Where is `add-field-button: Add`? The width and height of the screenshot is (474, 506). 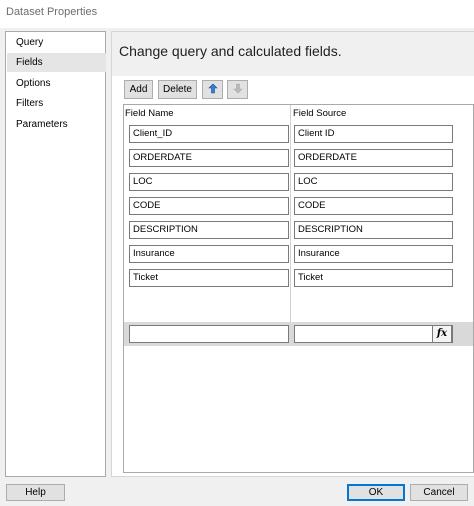 add-field-button: Add is located at coordinates (138, 89).